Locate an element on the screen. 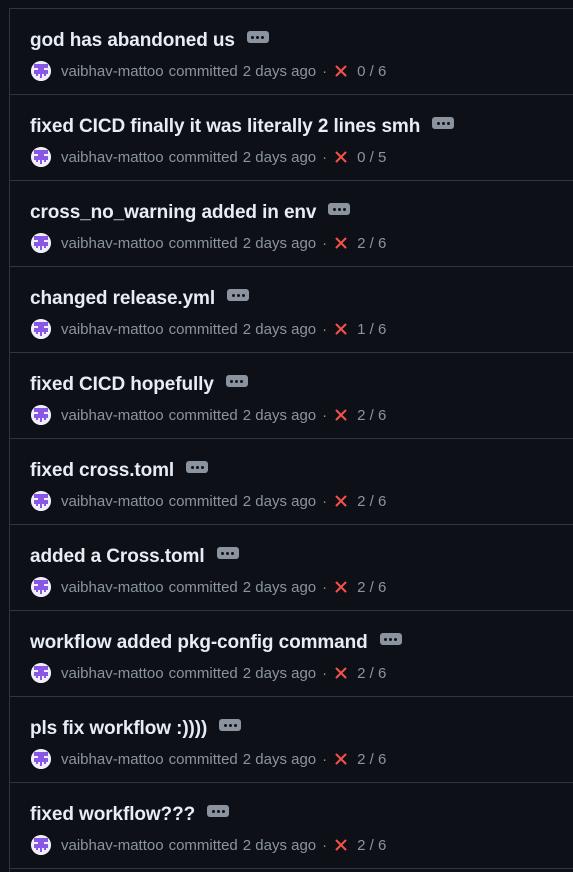 Image resolution: width=573 pixels, height=872 pixels. commit-title-line: cross_no_warning added in env is located at coordinates (190, 213).